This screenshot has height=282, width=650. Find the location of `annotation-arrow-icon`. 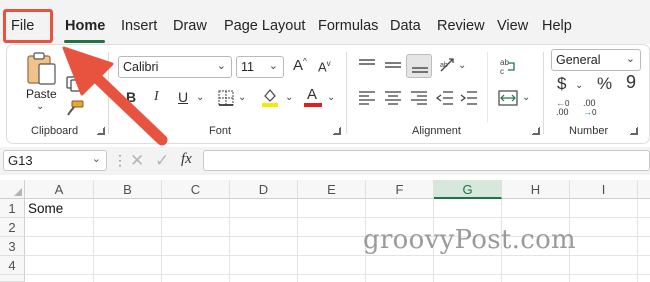

annotation-arrow-icon is located at coordinates (115, 96).